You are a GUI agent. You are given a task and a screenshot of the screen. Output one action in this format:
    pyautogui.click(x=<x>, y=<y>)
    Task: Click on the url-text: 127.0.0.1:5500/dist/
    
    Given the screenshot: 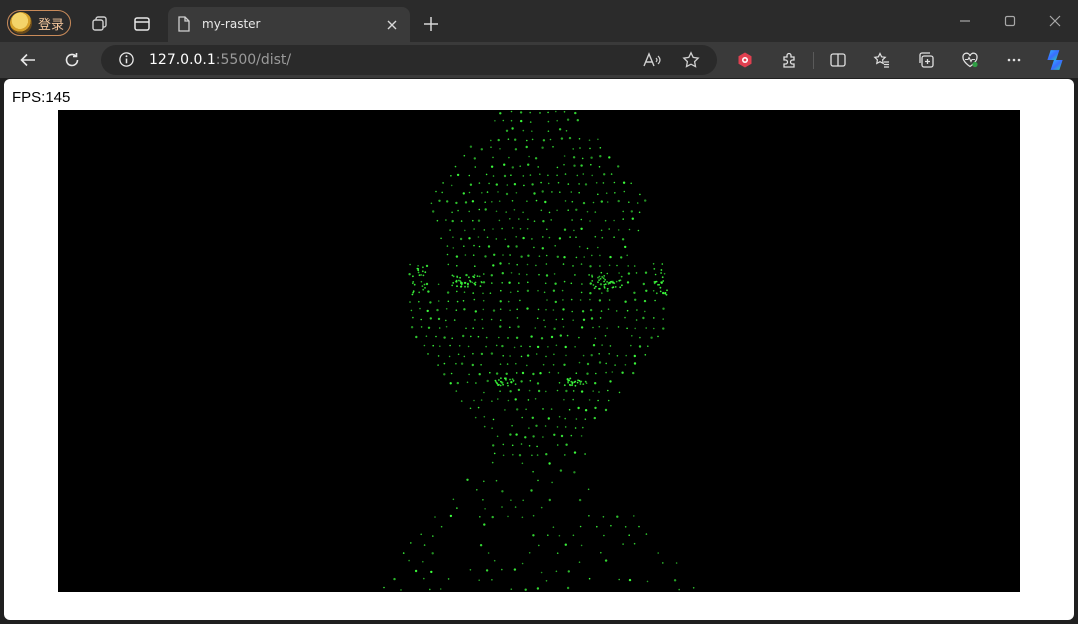 What is the action you would take?
    pyautogui.click(x=220, y=60)
    